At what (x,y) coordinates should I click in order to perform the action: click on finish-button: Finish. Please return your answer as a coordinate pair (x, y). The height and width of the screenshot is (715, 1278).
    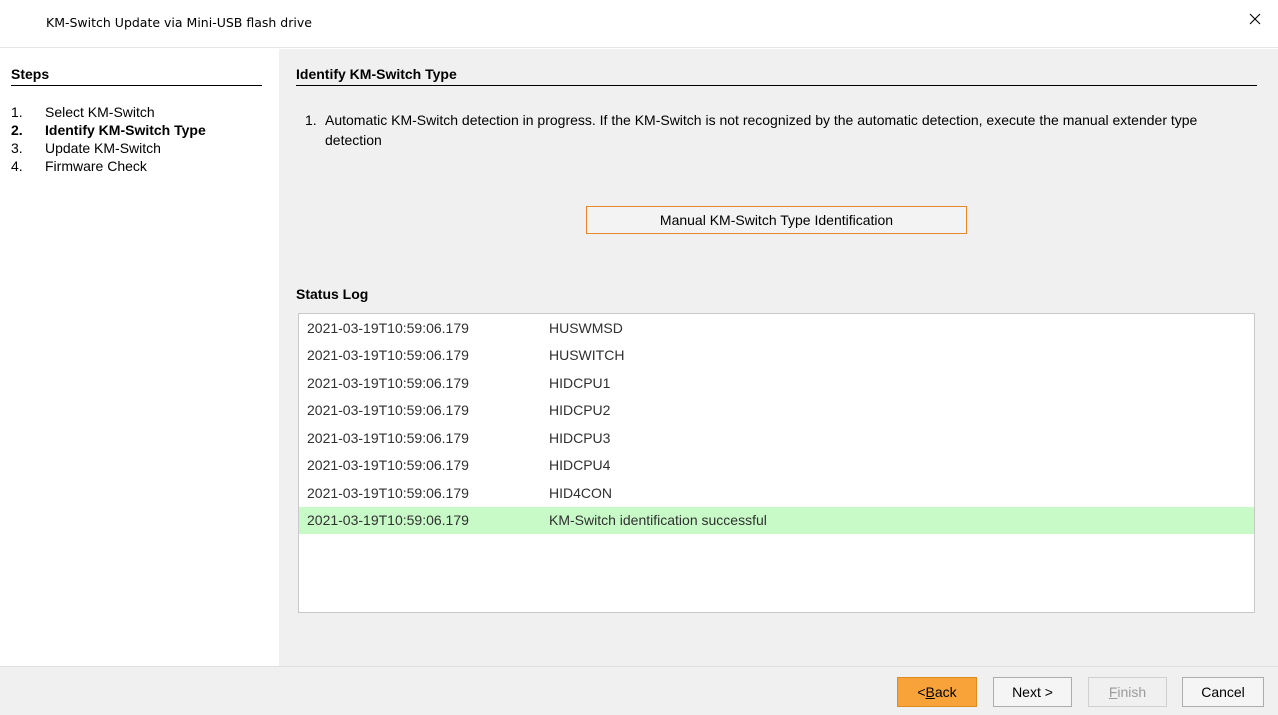
    Looking at the image, I should click on (1127, 692).